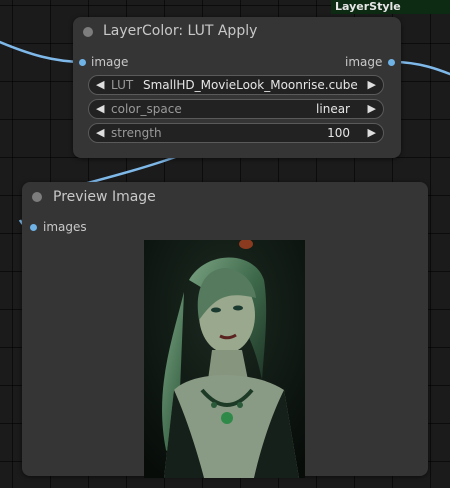 This screenshot has height=488, width=450. What do you see at coordinates (391, 62) in the screenshot?
I see `output-socket-image` at bounding box center [391, 62].